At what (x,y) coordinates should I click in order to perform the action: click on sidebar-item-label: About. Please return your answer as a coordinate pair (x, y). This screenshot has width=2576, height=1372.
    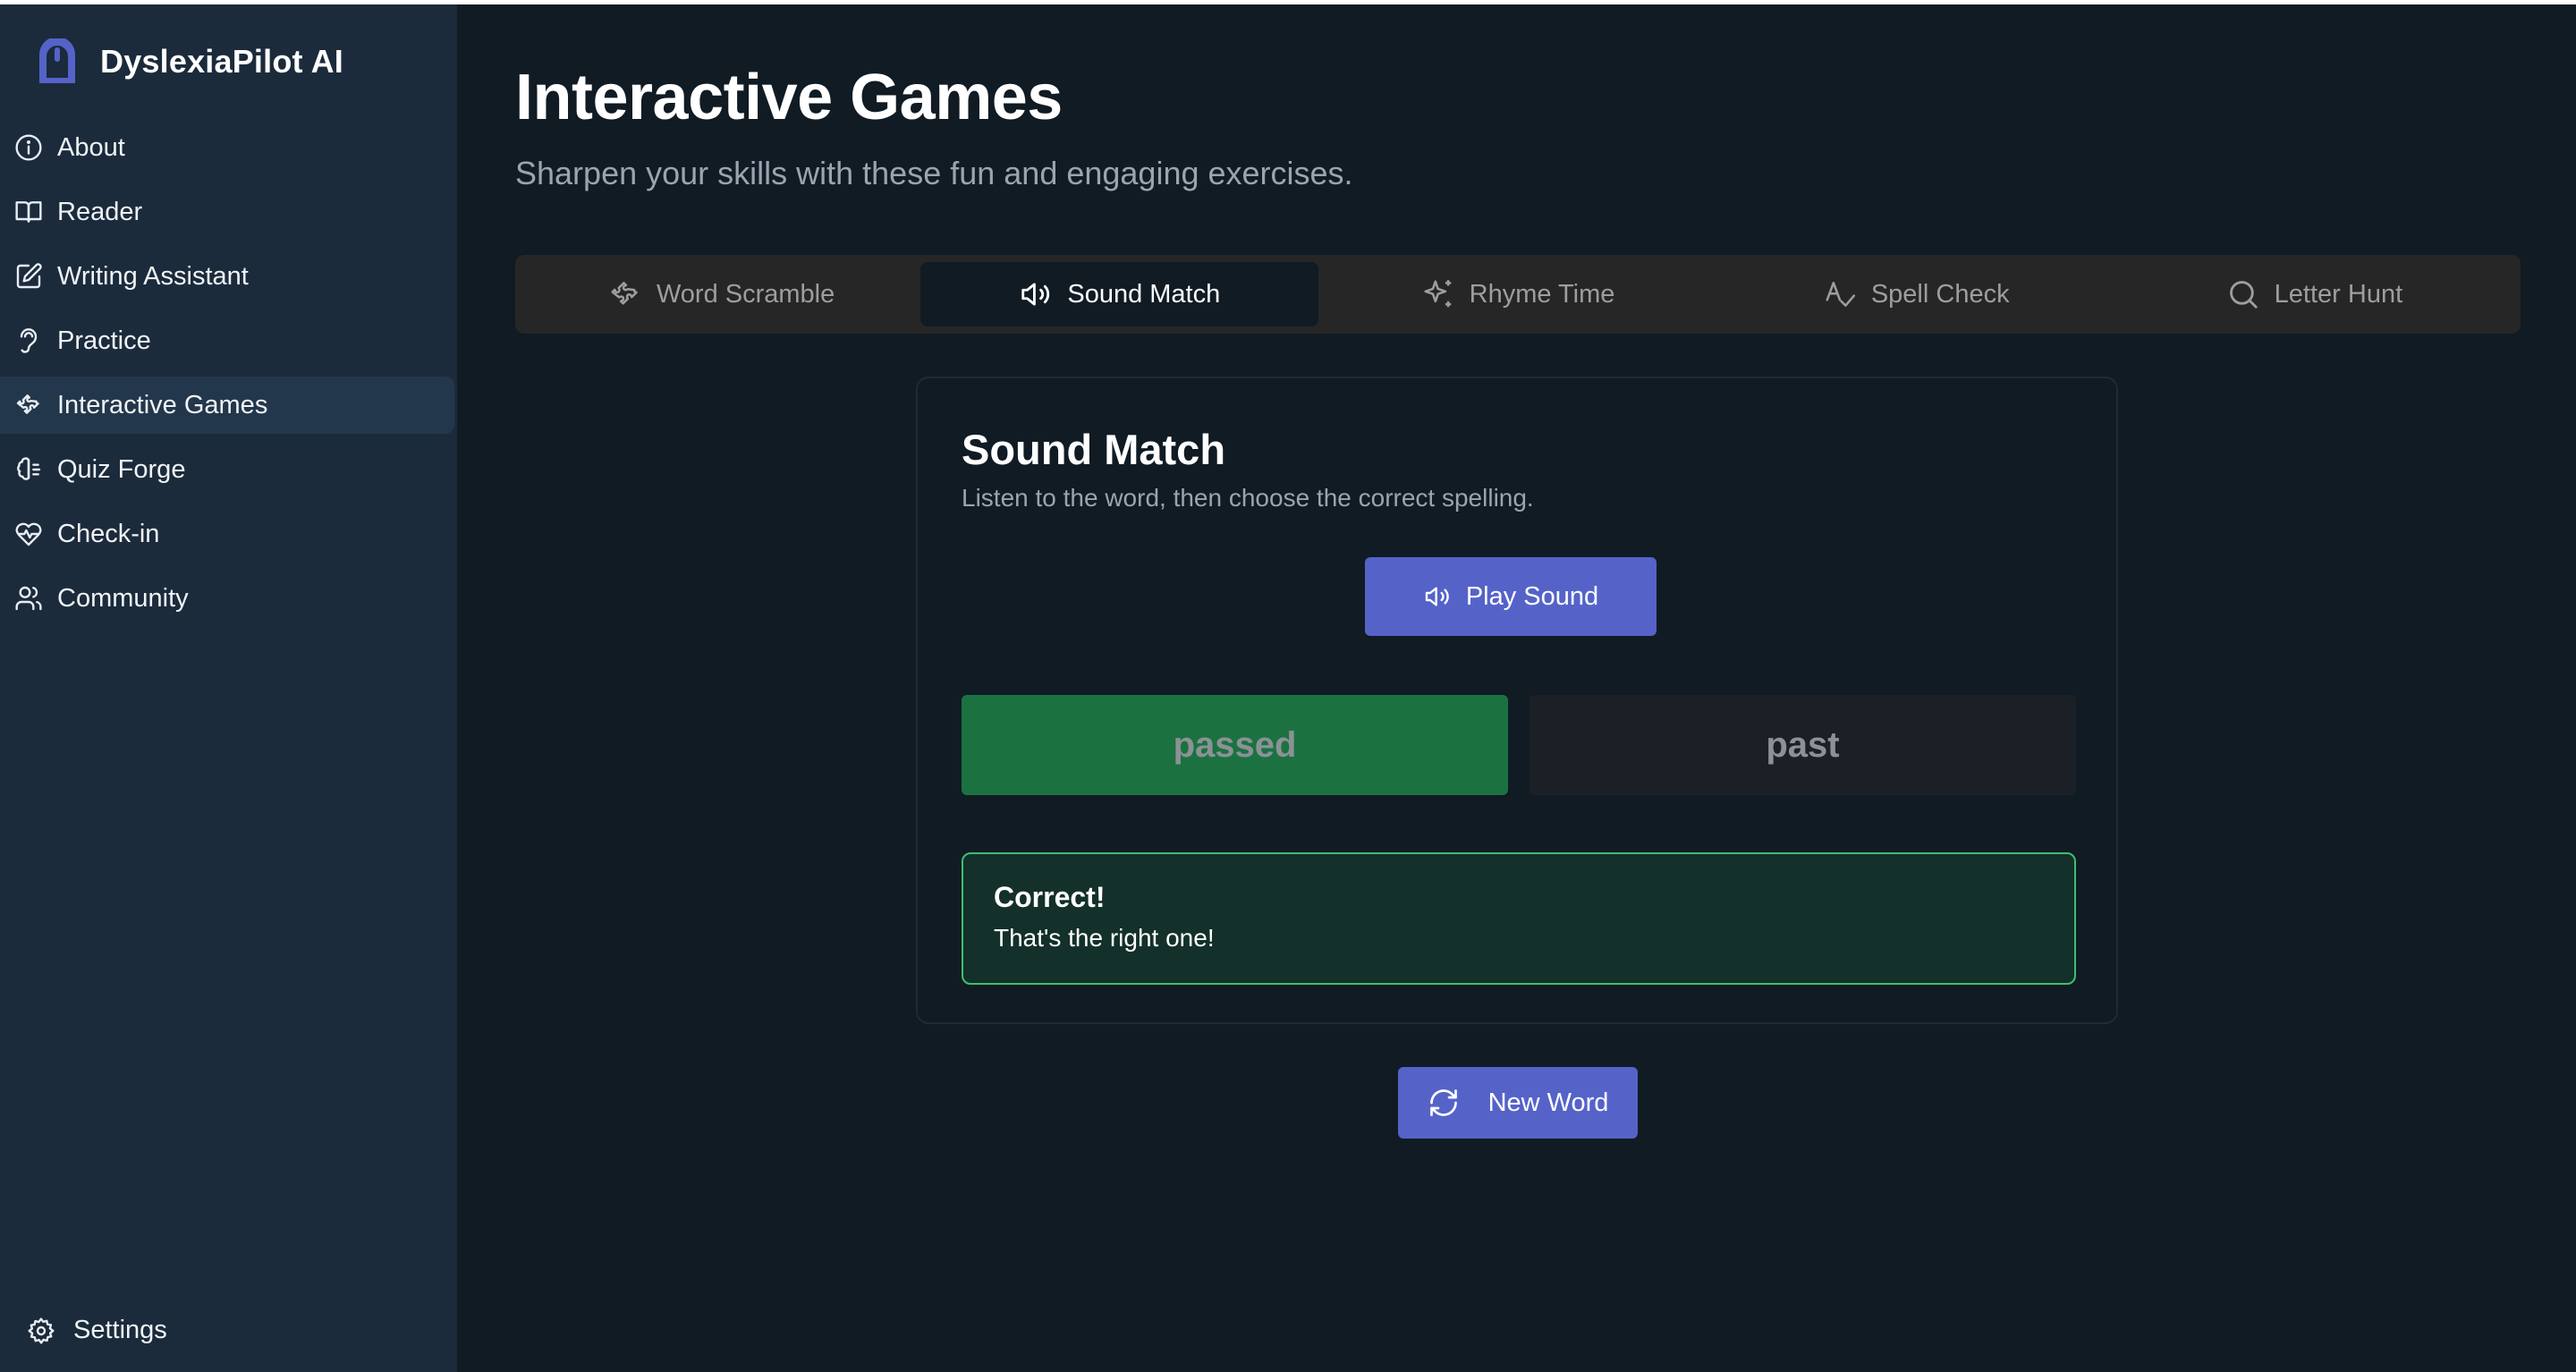
    Looking at the image, I should click on (91, 147).